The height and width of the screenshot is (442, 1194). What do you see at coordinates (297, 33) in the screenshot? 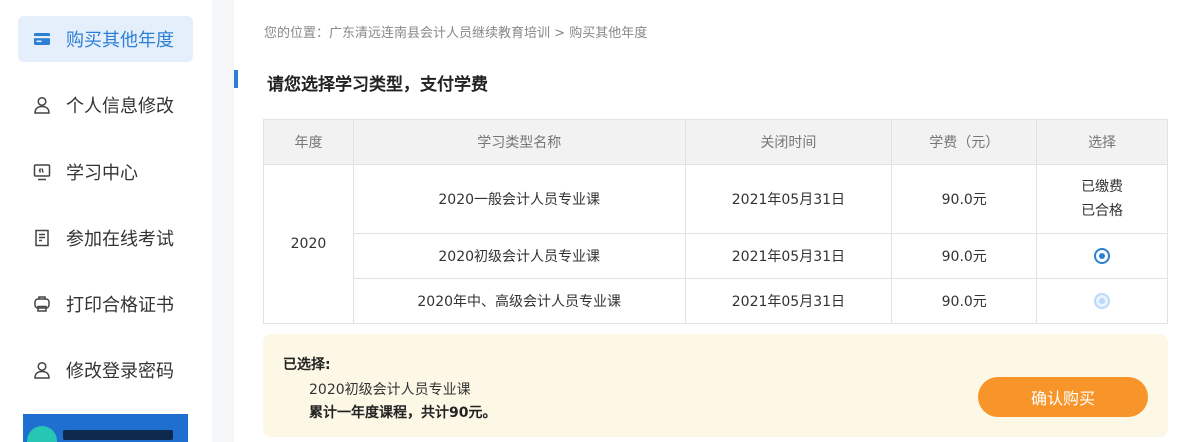
I see `breadcrumb-prefix: 您的位置：` at bounding box center [297, 33].